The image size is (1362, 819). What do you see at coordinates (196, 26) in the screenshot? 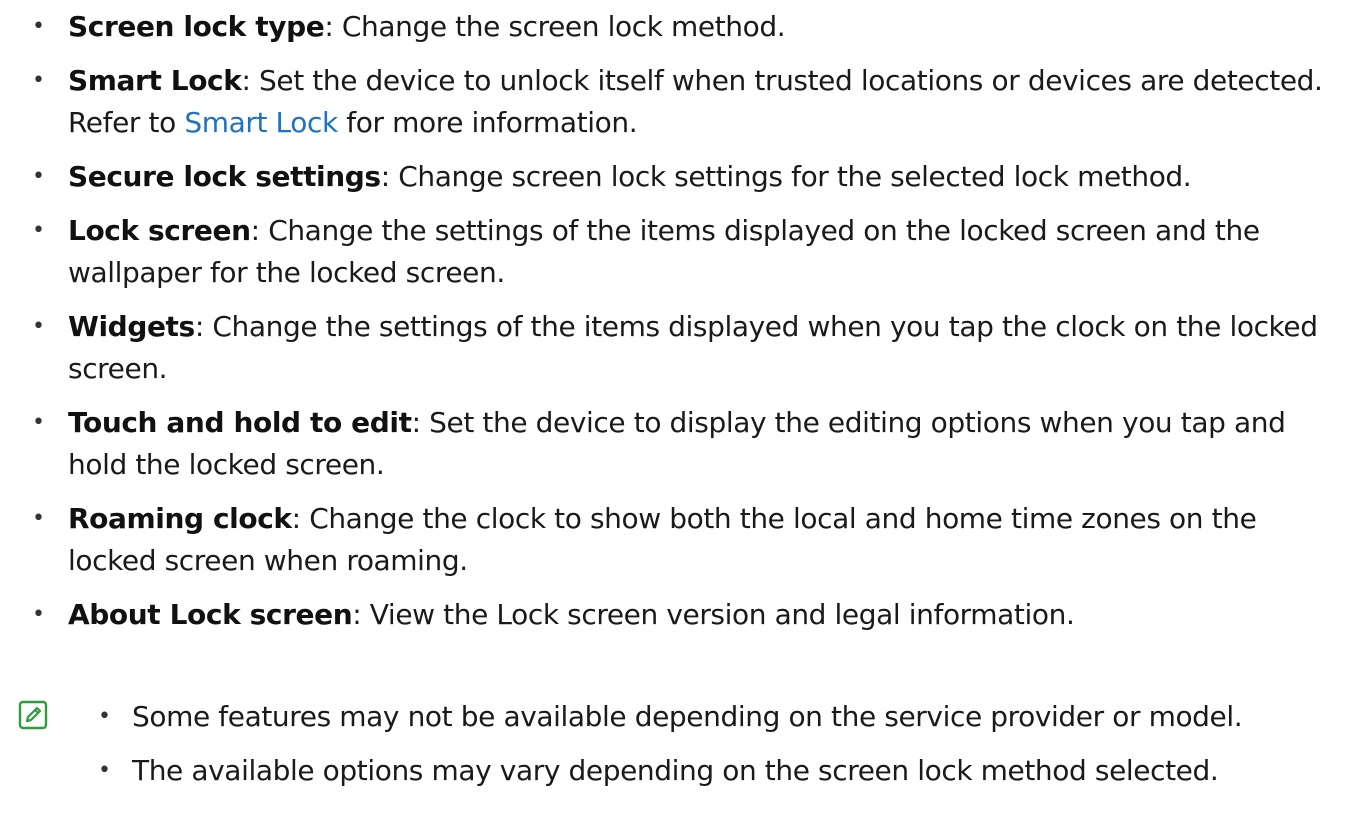
I see `item-term: Screen lock type` at bounding box center [196, 26].